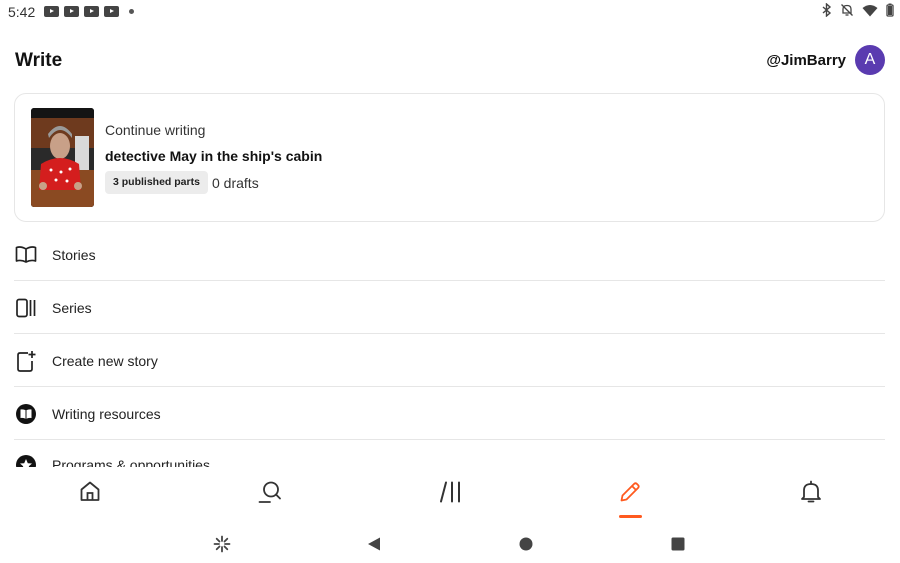  I want to click on back-button, so click(374, 544).